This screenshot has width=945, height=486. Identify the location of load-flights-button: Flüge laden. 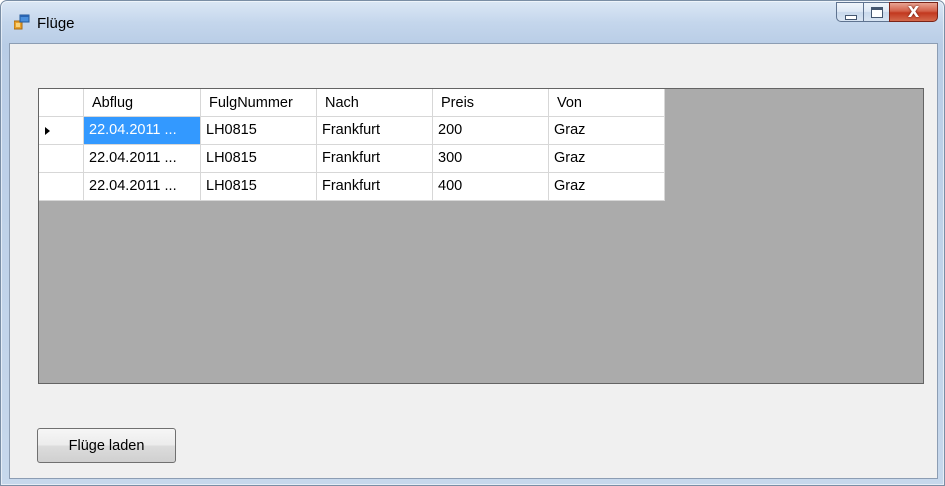
(106, 445).